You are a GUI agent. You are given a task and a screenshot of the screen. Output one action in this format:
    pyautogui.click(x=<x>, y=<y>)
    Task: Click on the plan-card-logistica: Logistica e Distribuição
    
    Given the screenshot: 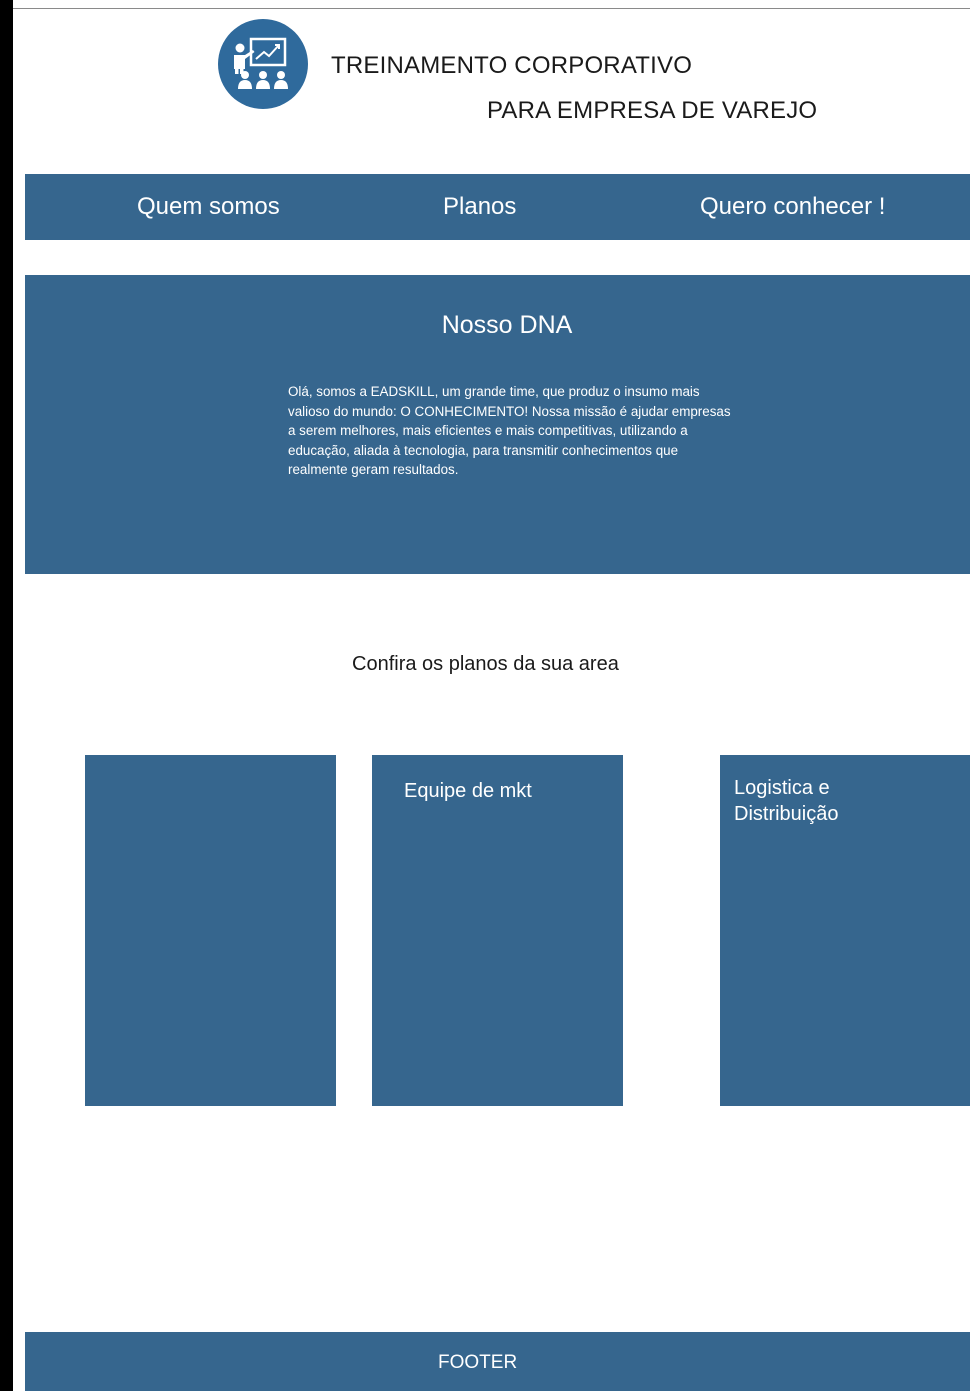 What is the action you would take?
    pyautogui.click(x=845, y=930)
    